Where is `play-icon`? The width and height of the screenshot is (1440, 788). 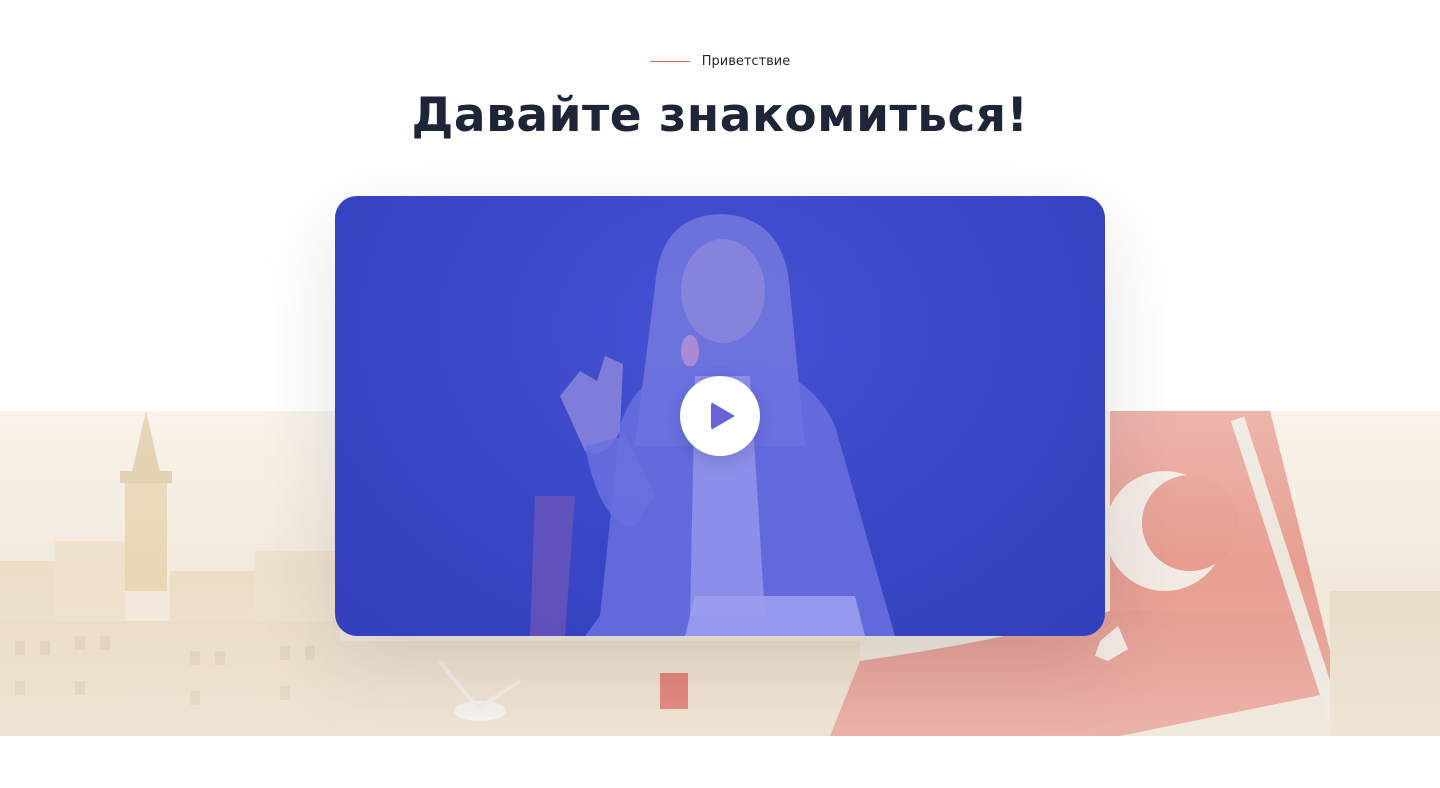
play-icon is located at coordinates (723, 416).